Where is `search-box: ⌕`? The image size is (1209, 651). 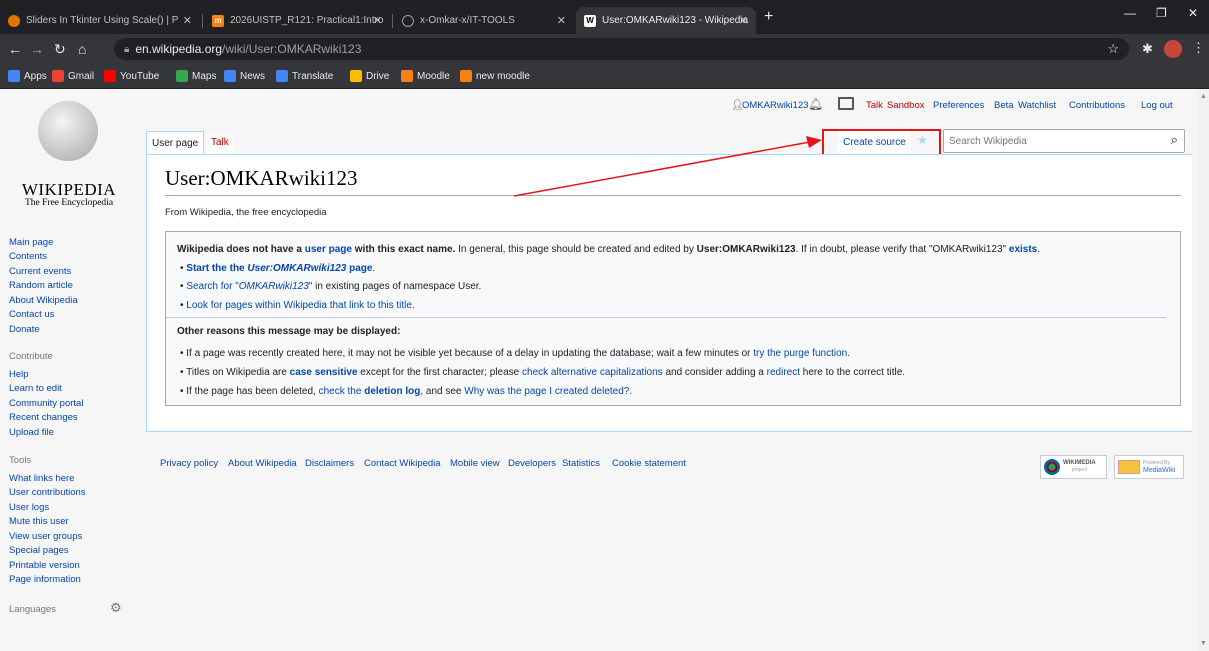
search-box: ⌕ is located at coordinates (1064, 141).